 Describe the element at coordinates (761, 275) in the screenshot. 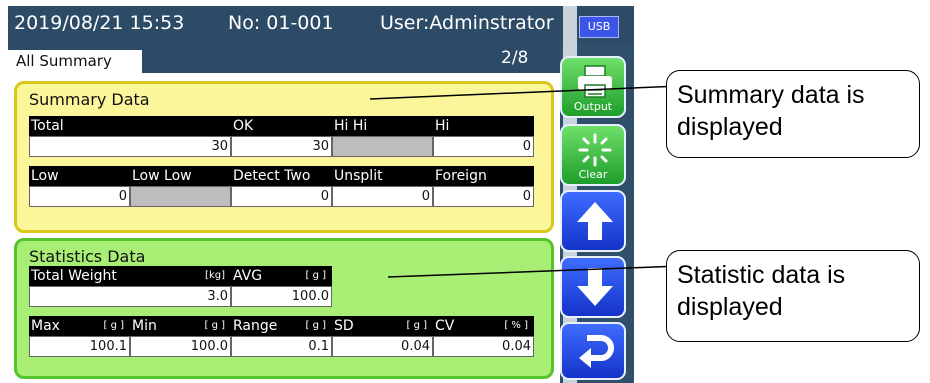

I see `statistics-callout-line1: Statistic data is` at that location.